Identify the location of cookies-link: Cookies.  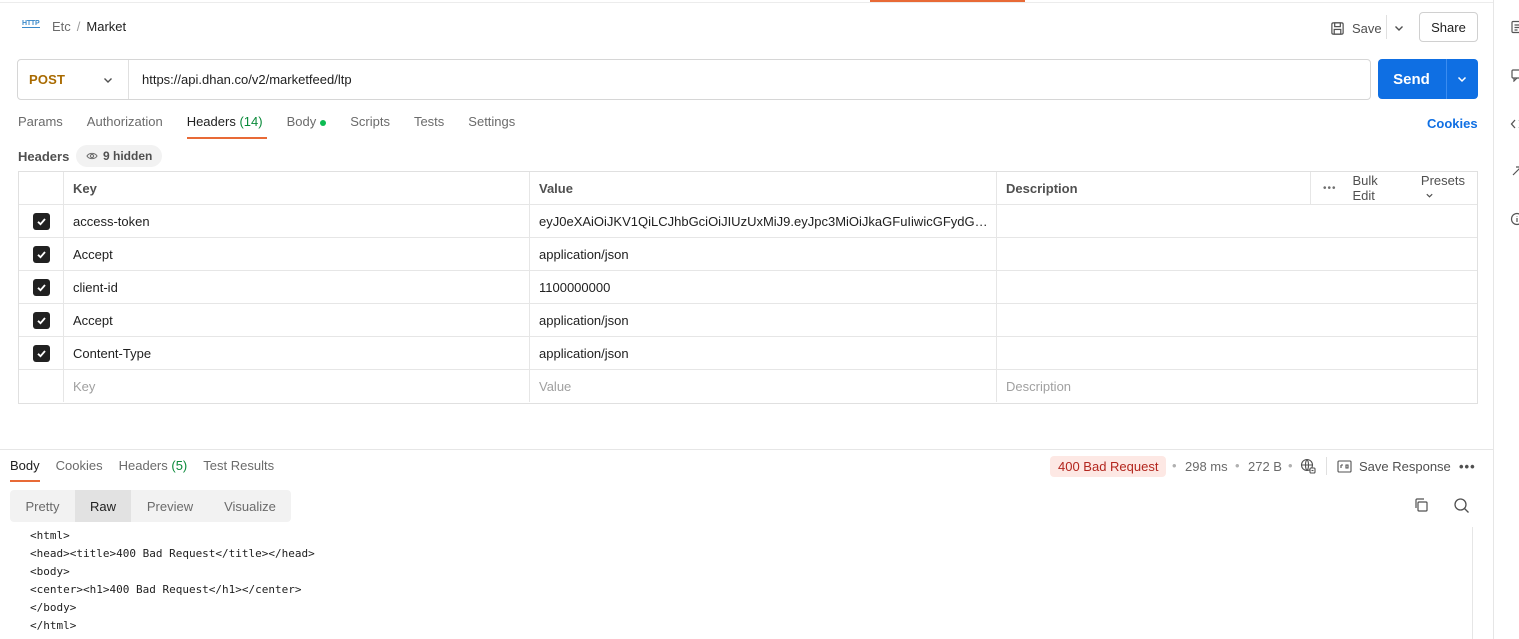
(1452, 123).